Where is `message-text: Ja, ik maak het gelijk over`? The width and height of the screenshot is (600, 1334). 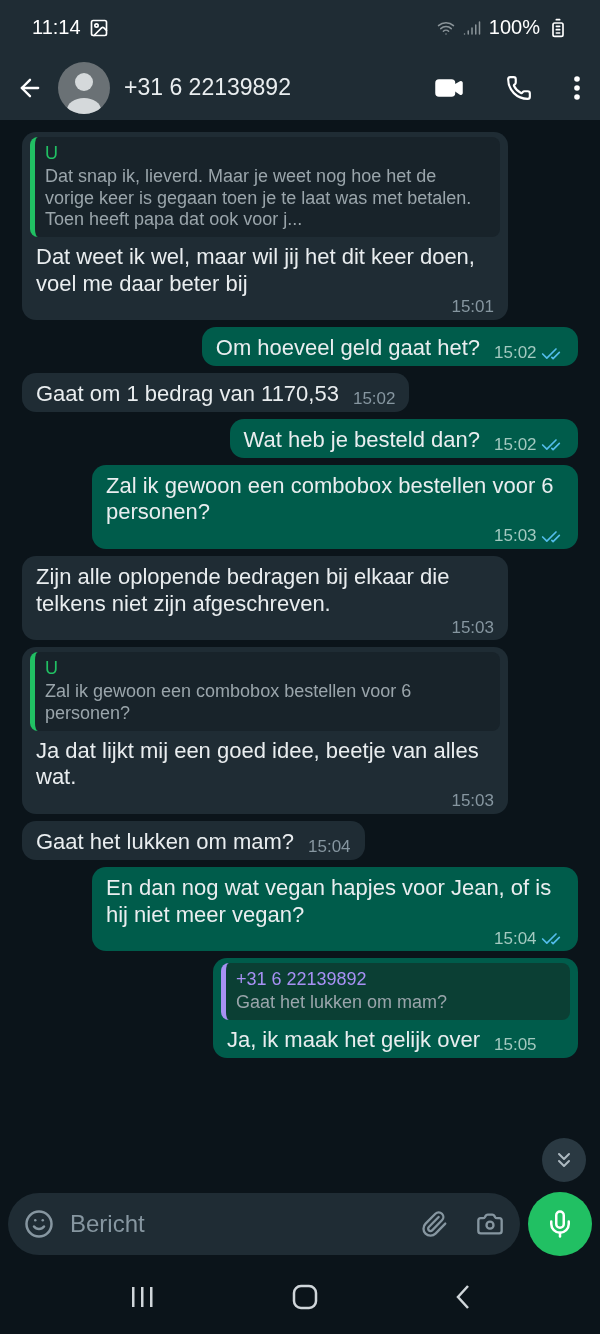 message-text: Ja, ik maak het gelijk over is located at coordinates (353, 1040).